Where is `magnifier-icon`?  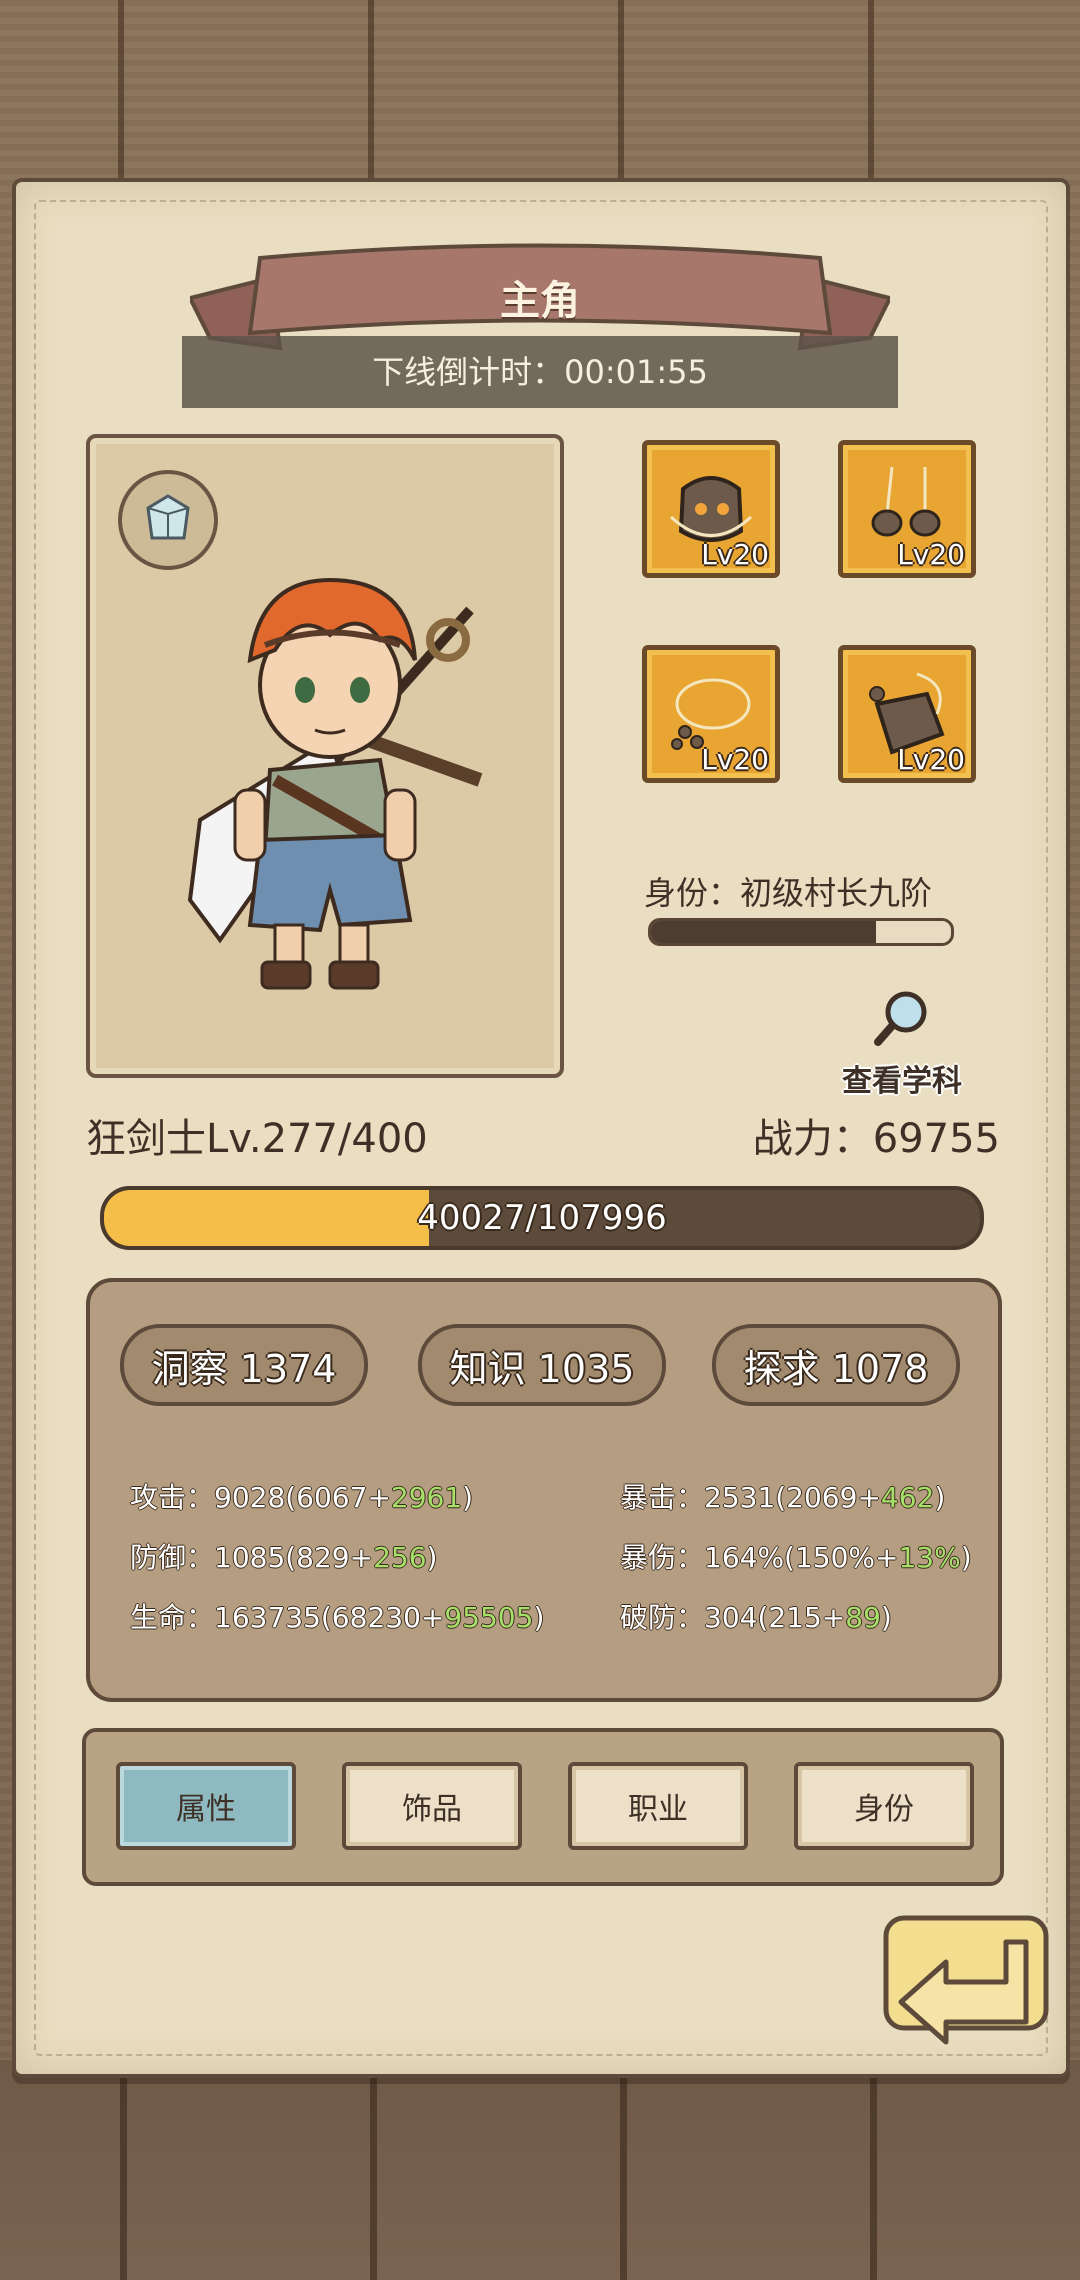
magnifier-icon is located at coordinates (900, 1018).